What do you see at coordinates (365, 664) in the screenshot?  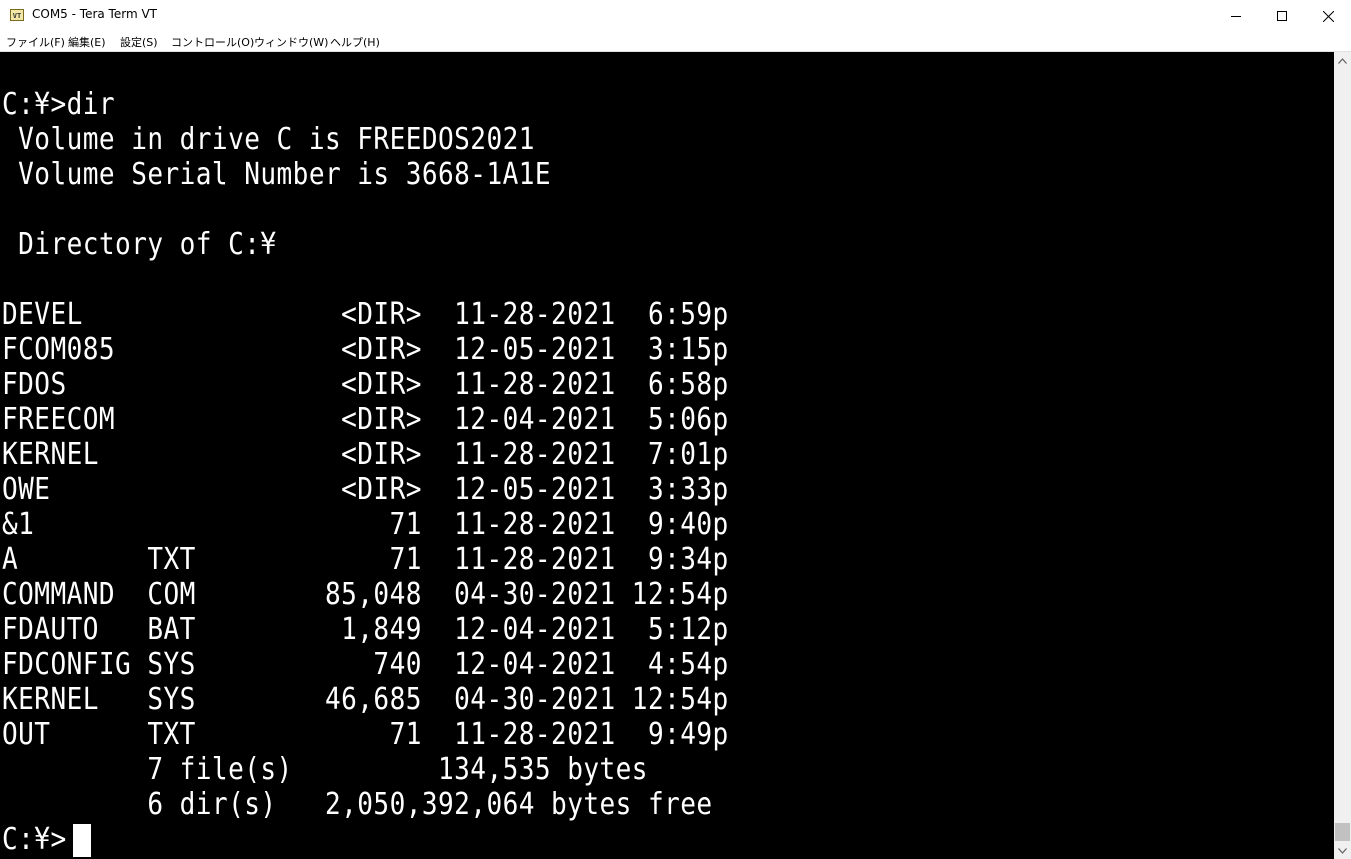 I see `terminal-line: FDCONFIG SYS 740 12-04-2021 4:54p` at bounding box center [365, 664].